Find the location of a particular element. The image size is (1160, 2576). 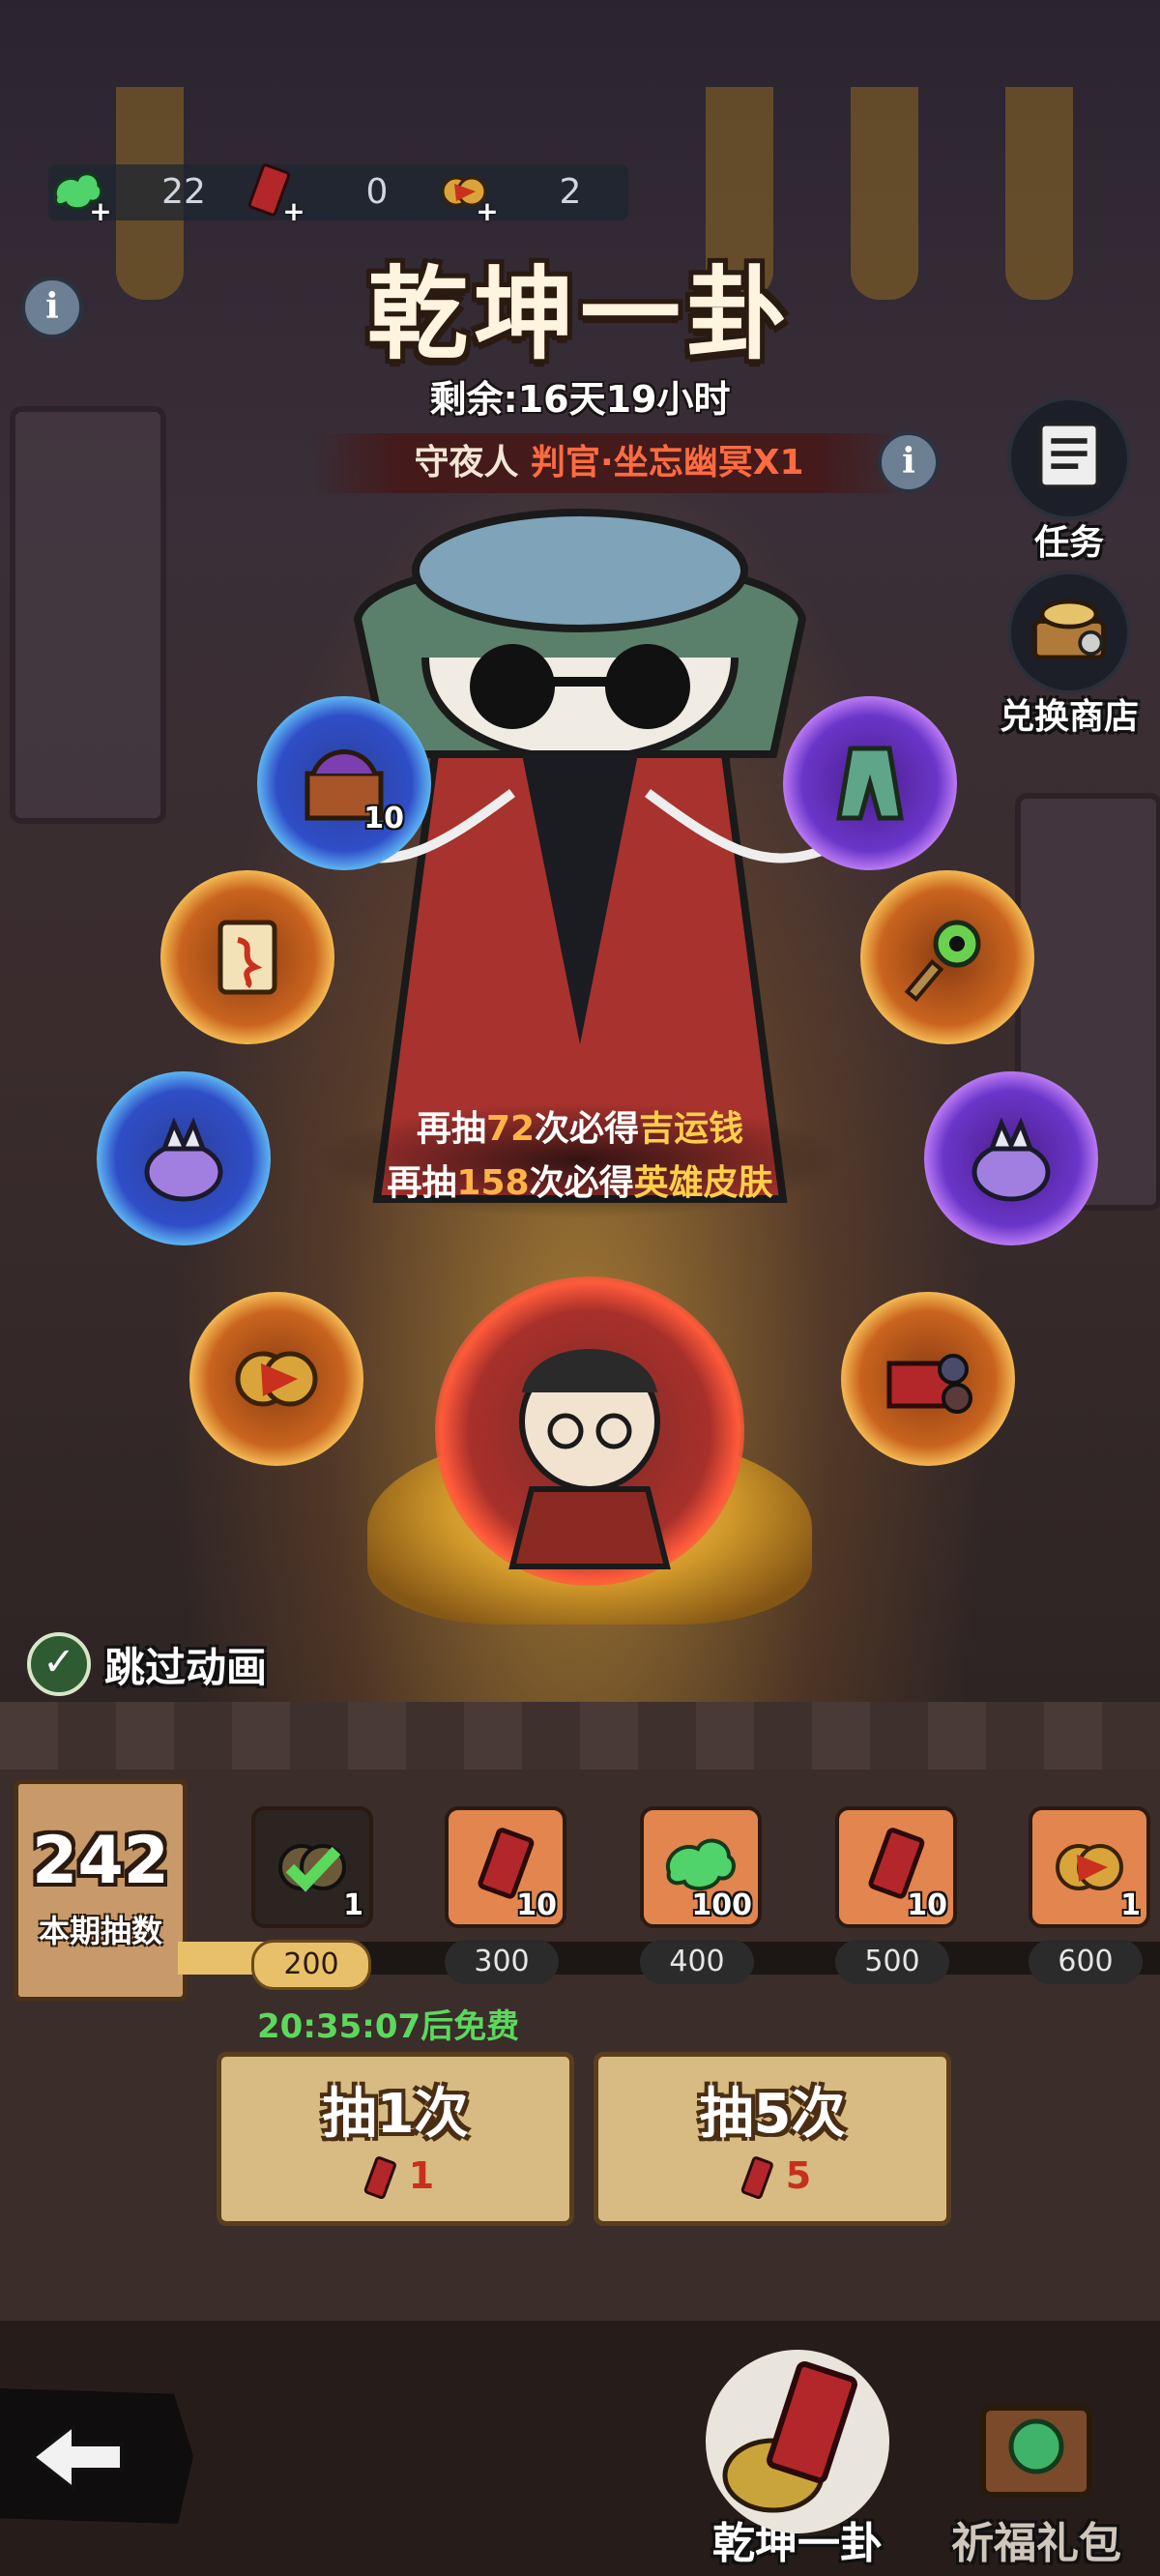

draw-5-button: 抽5次 5 is located at coordinates (772, 2139).